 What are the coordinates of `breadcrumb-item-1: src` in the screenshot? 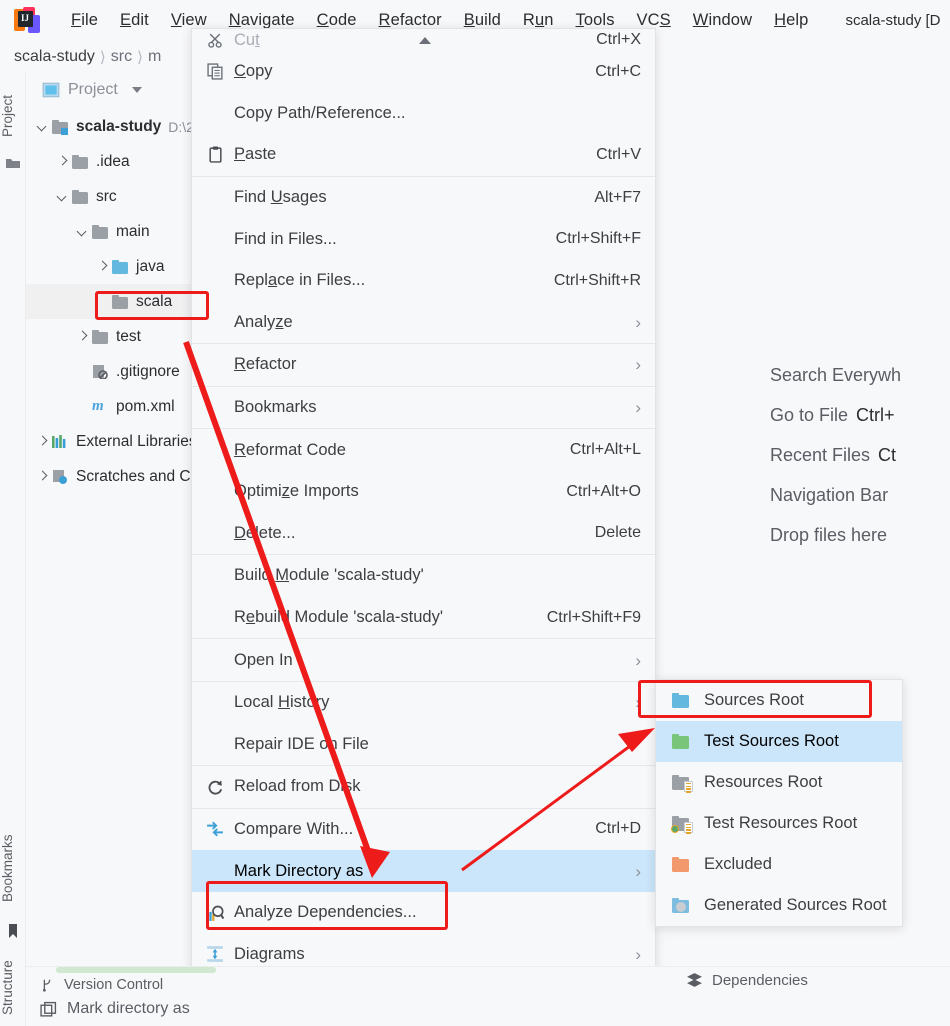 It's located at (121, 57).